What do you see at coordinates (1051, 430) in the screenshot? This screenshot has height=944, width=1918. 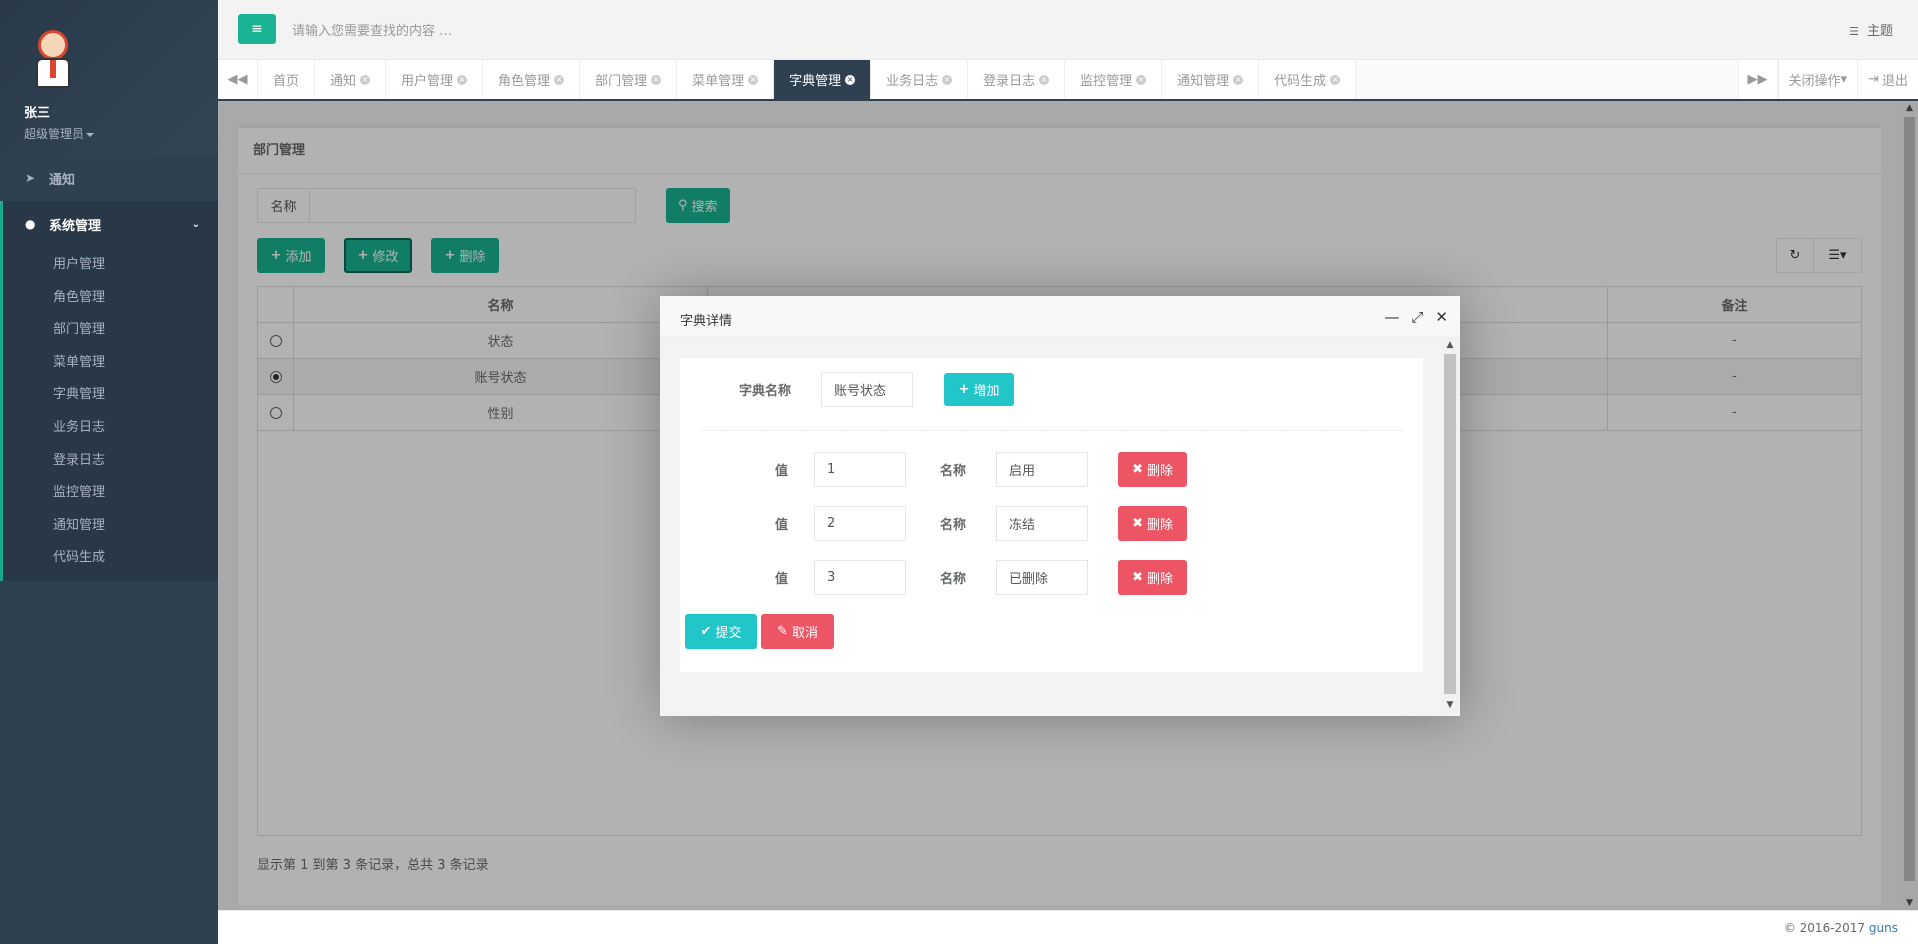 I see `divider` at bounding box center [1051, 430].